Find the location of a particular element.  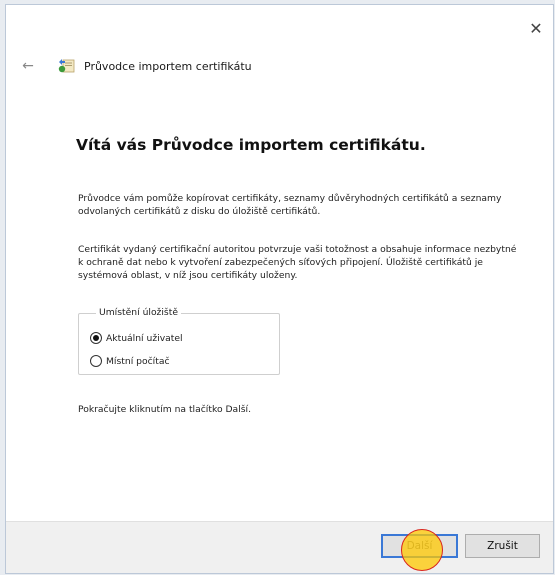

radio-current-user: Aktuální uživatel is located at coordinates (136, 338).